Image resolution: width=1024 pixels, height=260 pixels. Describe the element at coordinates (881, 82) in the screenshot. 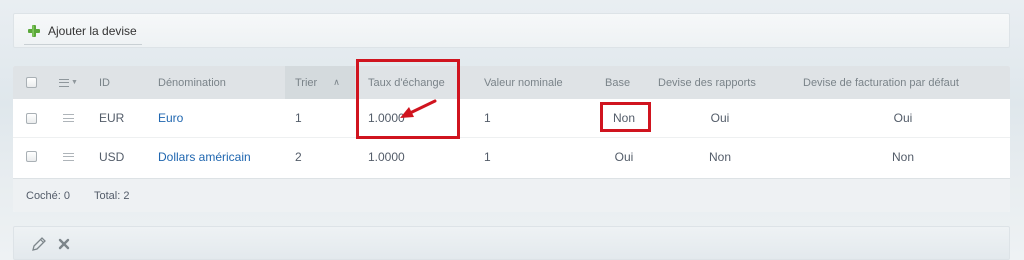

I see `column-header-billing: Devise de facturation par défaut` at that location.